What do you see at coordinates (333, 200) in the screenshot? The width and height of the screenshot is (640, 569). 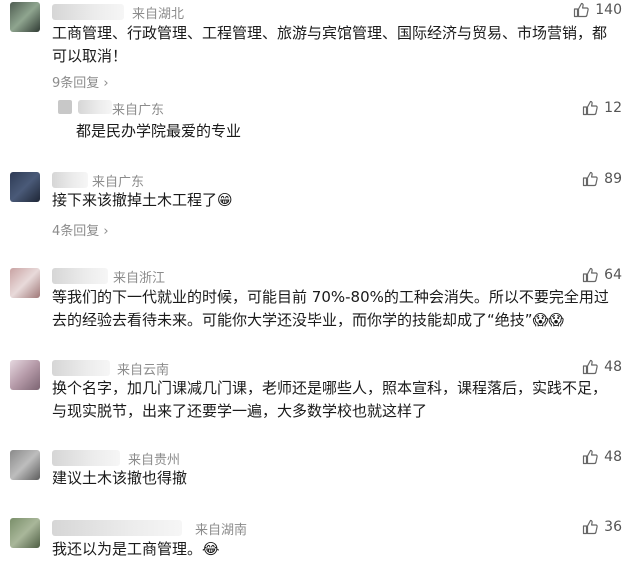 I see `comment-text: 接下来该撤掉土木工程了😁` at bounding box center [333, 200].